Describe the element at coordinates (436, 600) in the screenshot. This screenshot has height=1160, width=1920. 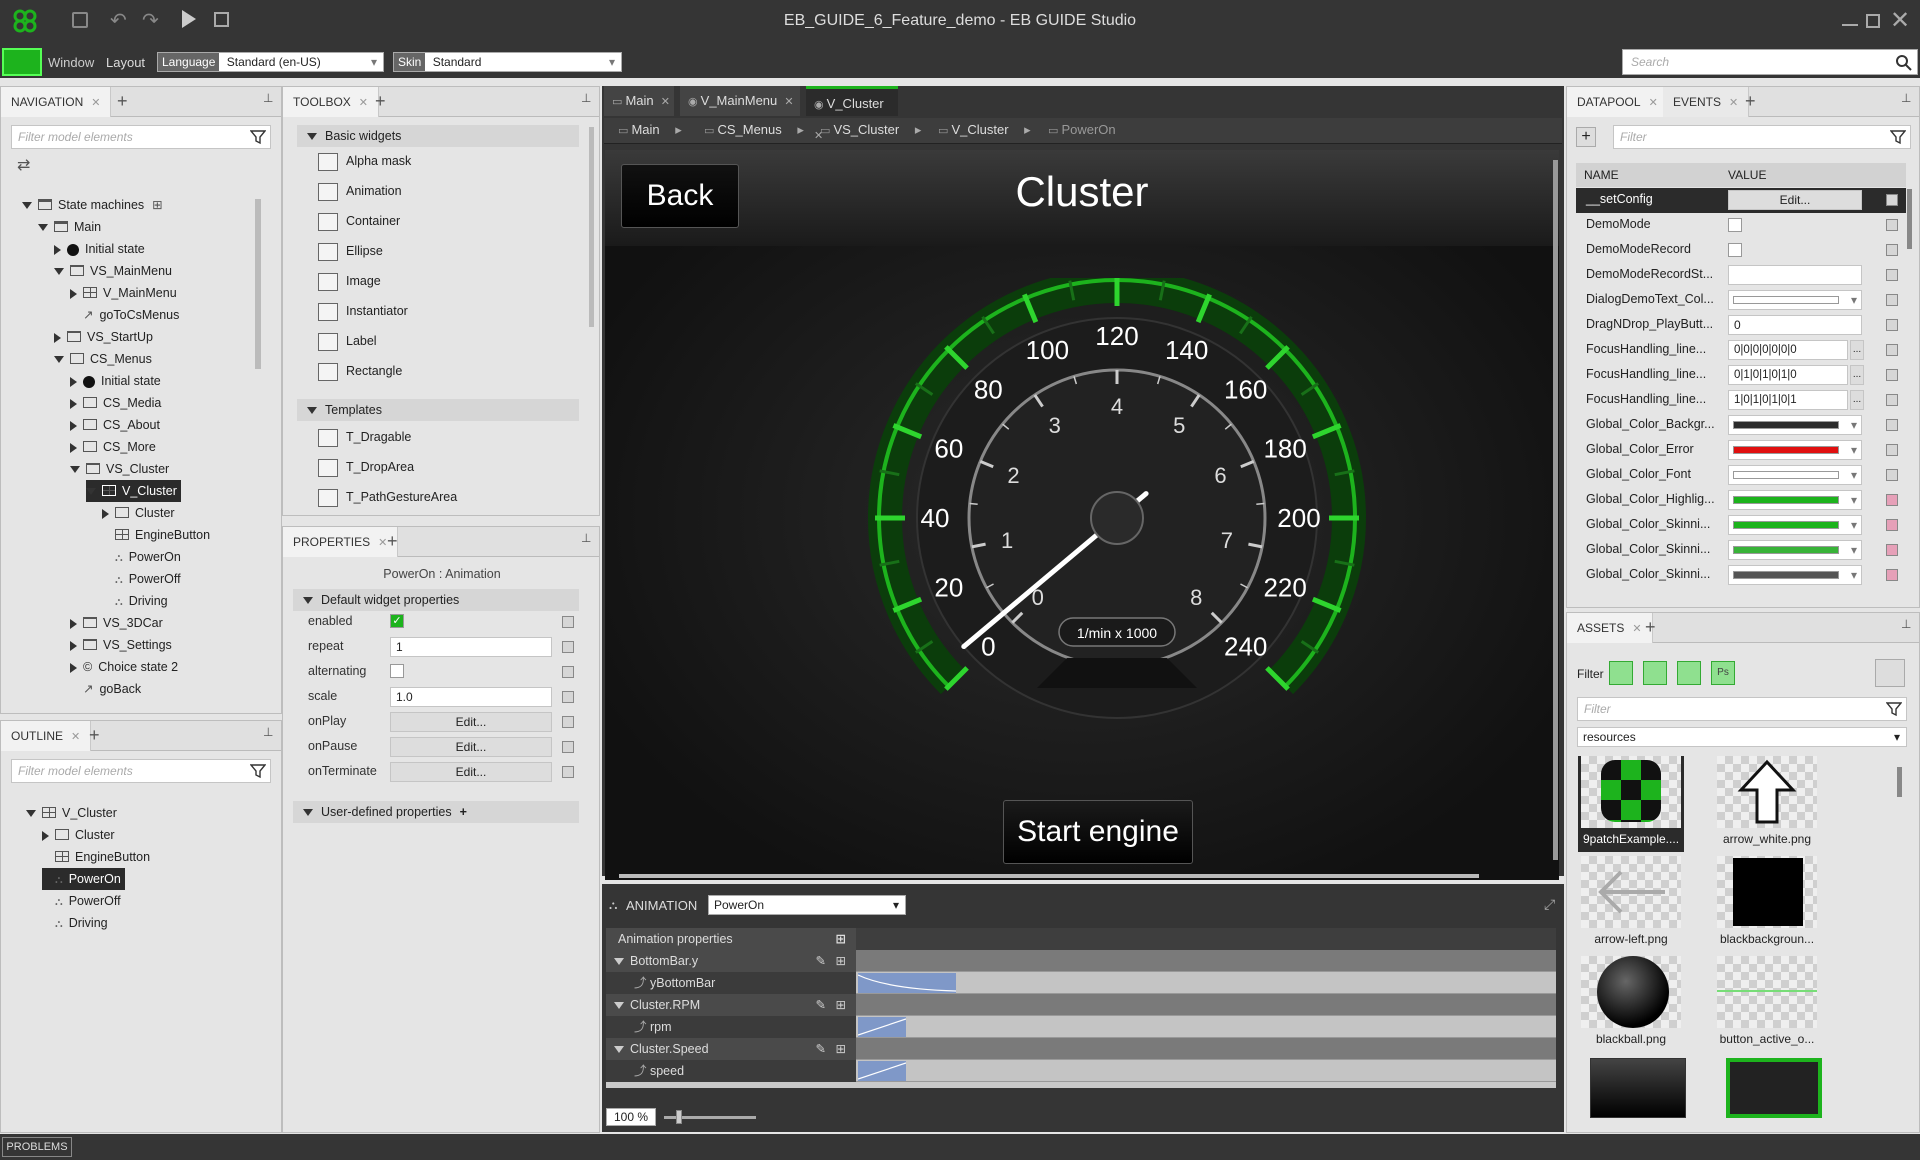
I see `default-props-header: Default widget properties` at that location.